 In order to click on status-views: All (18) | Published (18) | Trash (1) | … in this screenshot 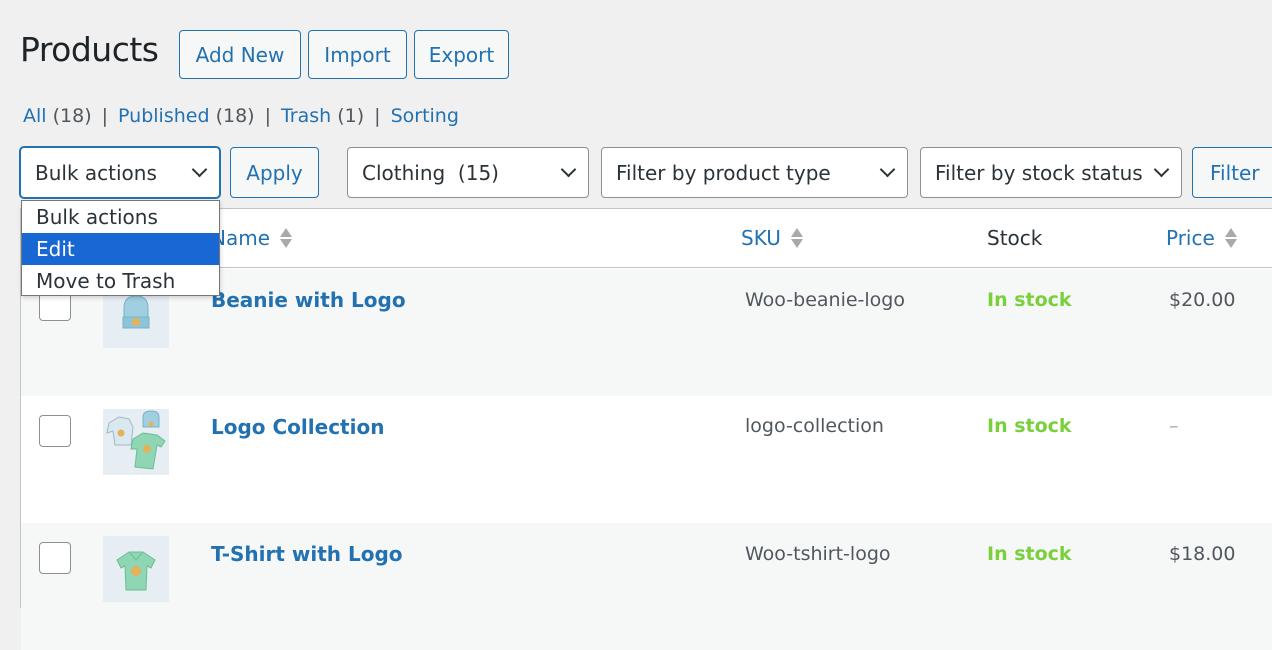, I will do `click(241, 116)`.